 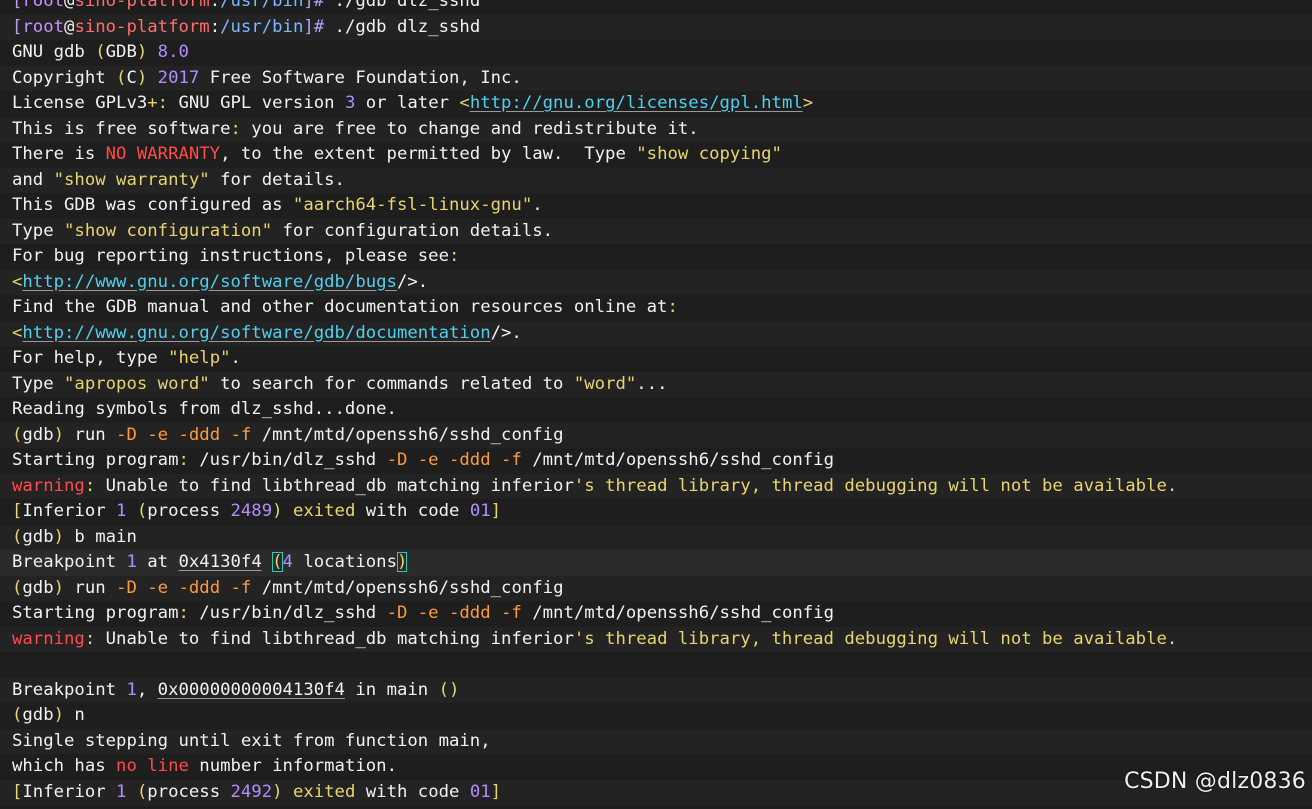 I want to click on terminal-text: 2017, so click(x=178, y=77).